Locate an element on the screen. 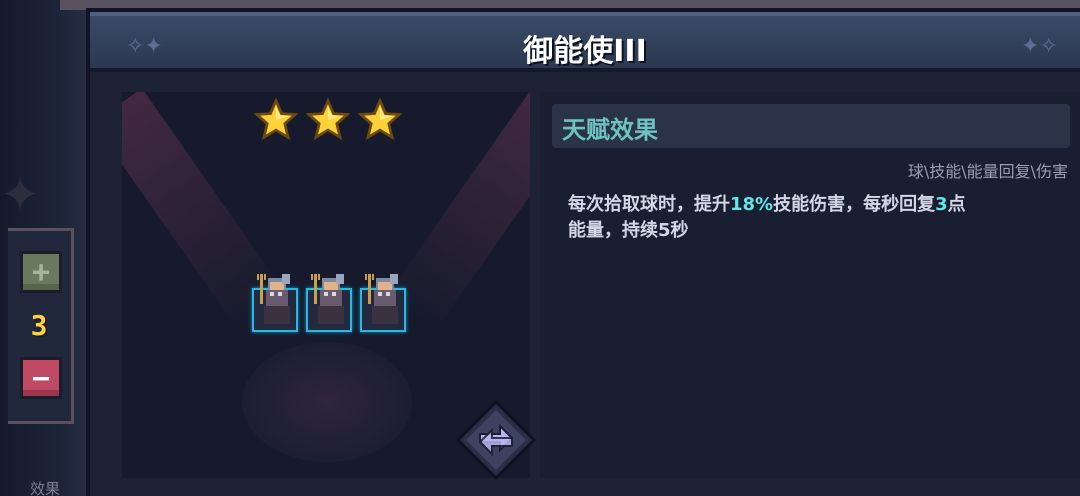  desc-text: 每次拾取球时，提升 is located at coordinates (649, 204).